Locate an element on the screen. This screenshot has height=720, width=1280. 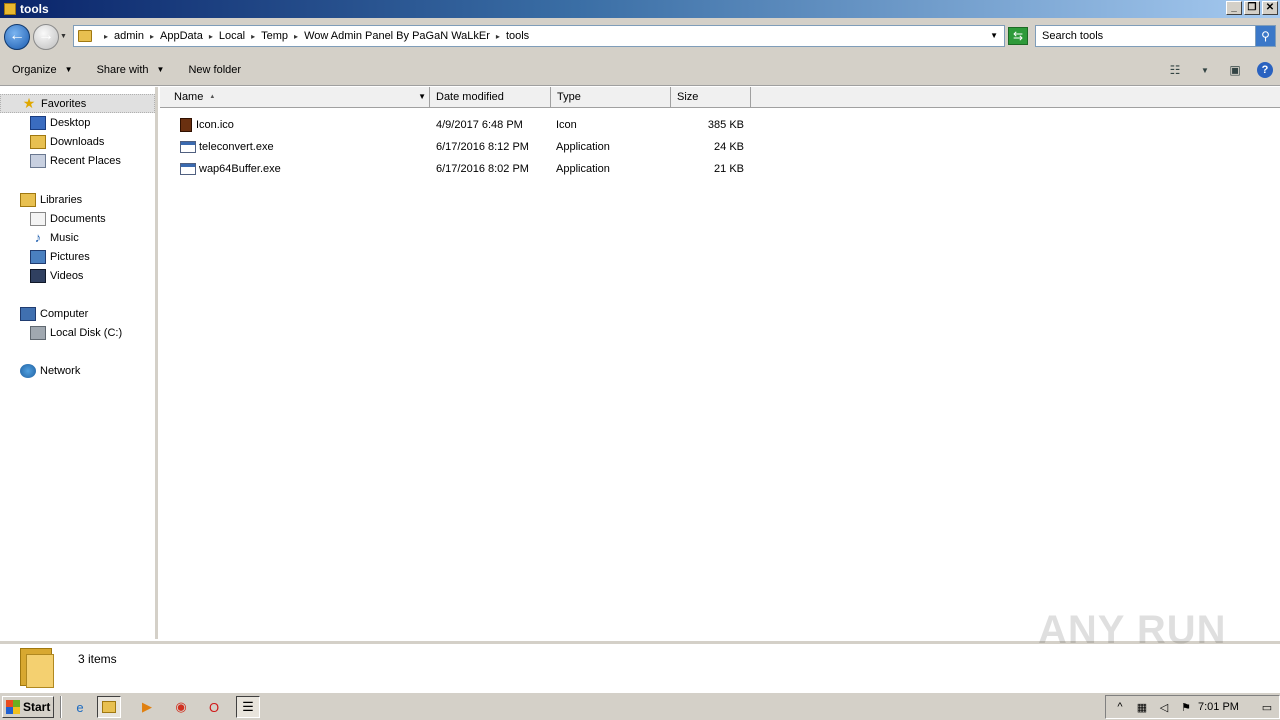
opera-icon: O is located at coordinates (214, 707).